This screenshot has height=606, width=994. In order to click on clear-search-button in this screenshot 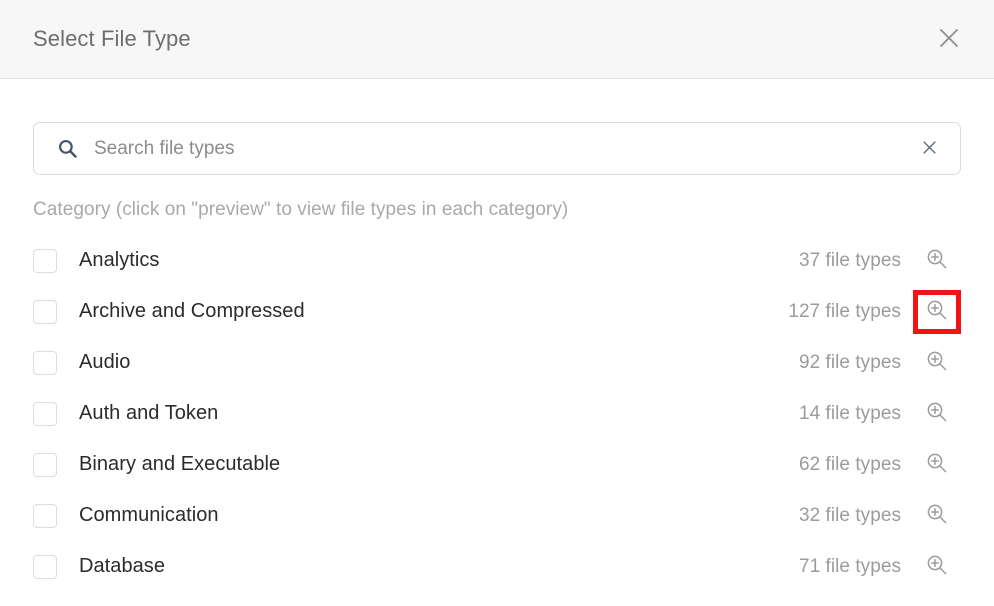, I will do `click(929, 149)`.